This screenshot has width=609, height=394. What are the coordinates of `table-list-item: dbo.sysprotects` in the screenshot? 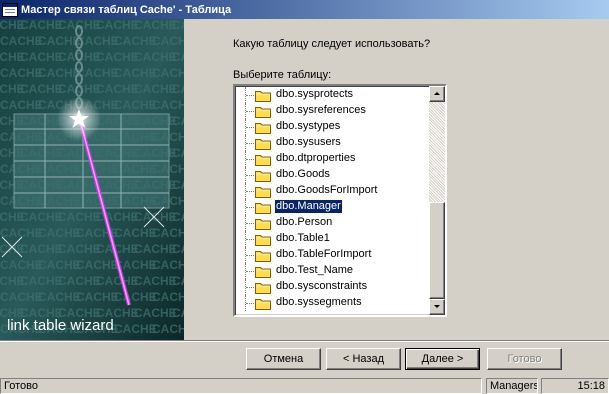 It's located at (333, 95).